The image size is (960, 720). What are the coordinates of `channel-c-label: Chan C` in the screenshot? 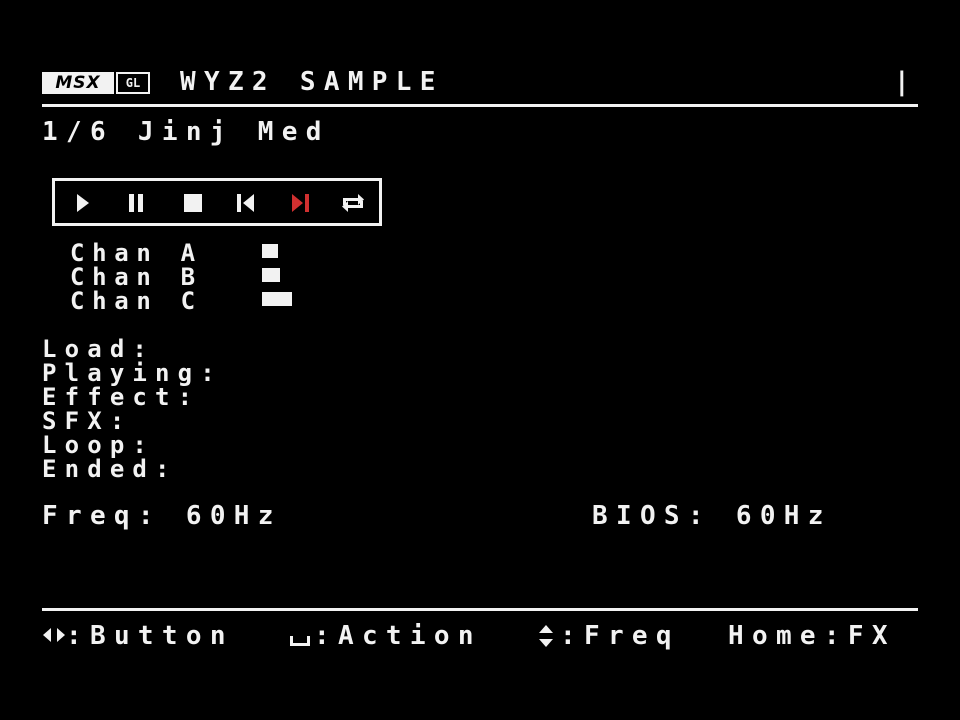 It's located at (136, 301).